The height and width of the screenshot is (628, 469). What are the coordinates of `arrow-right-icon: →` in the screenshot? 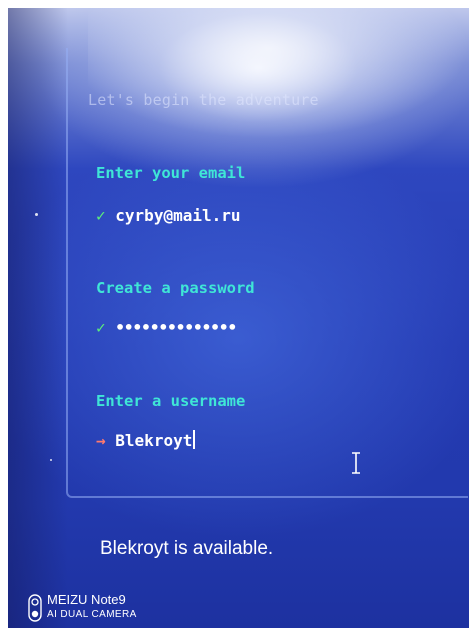 It's located at (101, 440).